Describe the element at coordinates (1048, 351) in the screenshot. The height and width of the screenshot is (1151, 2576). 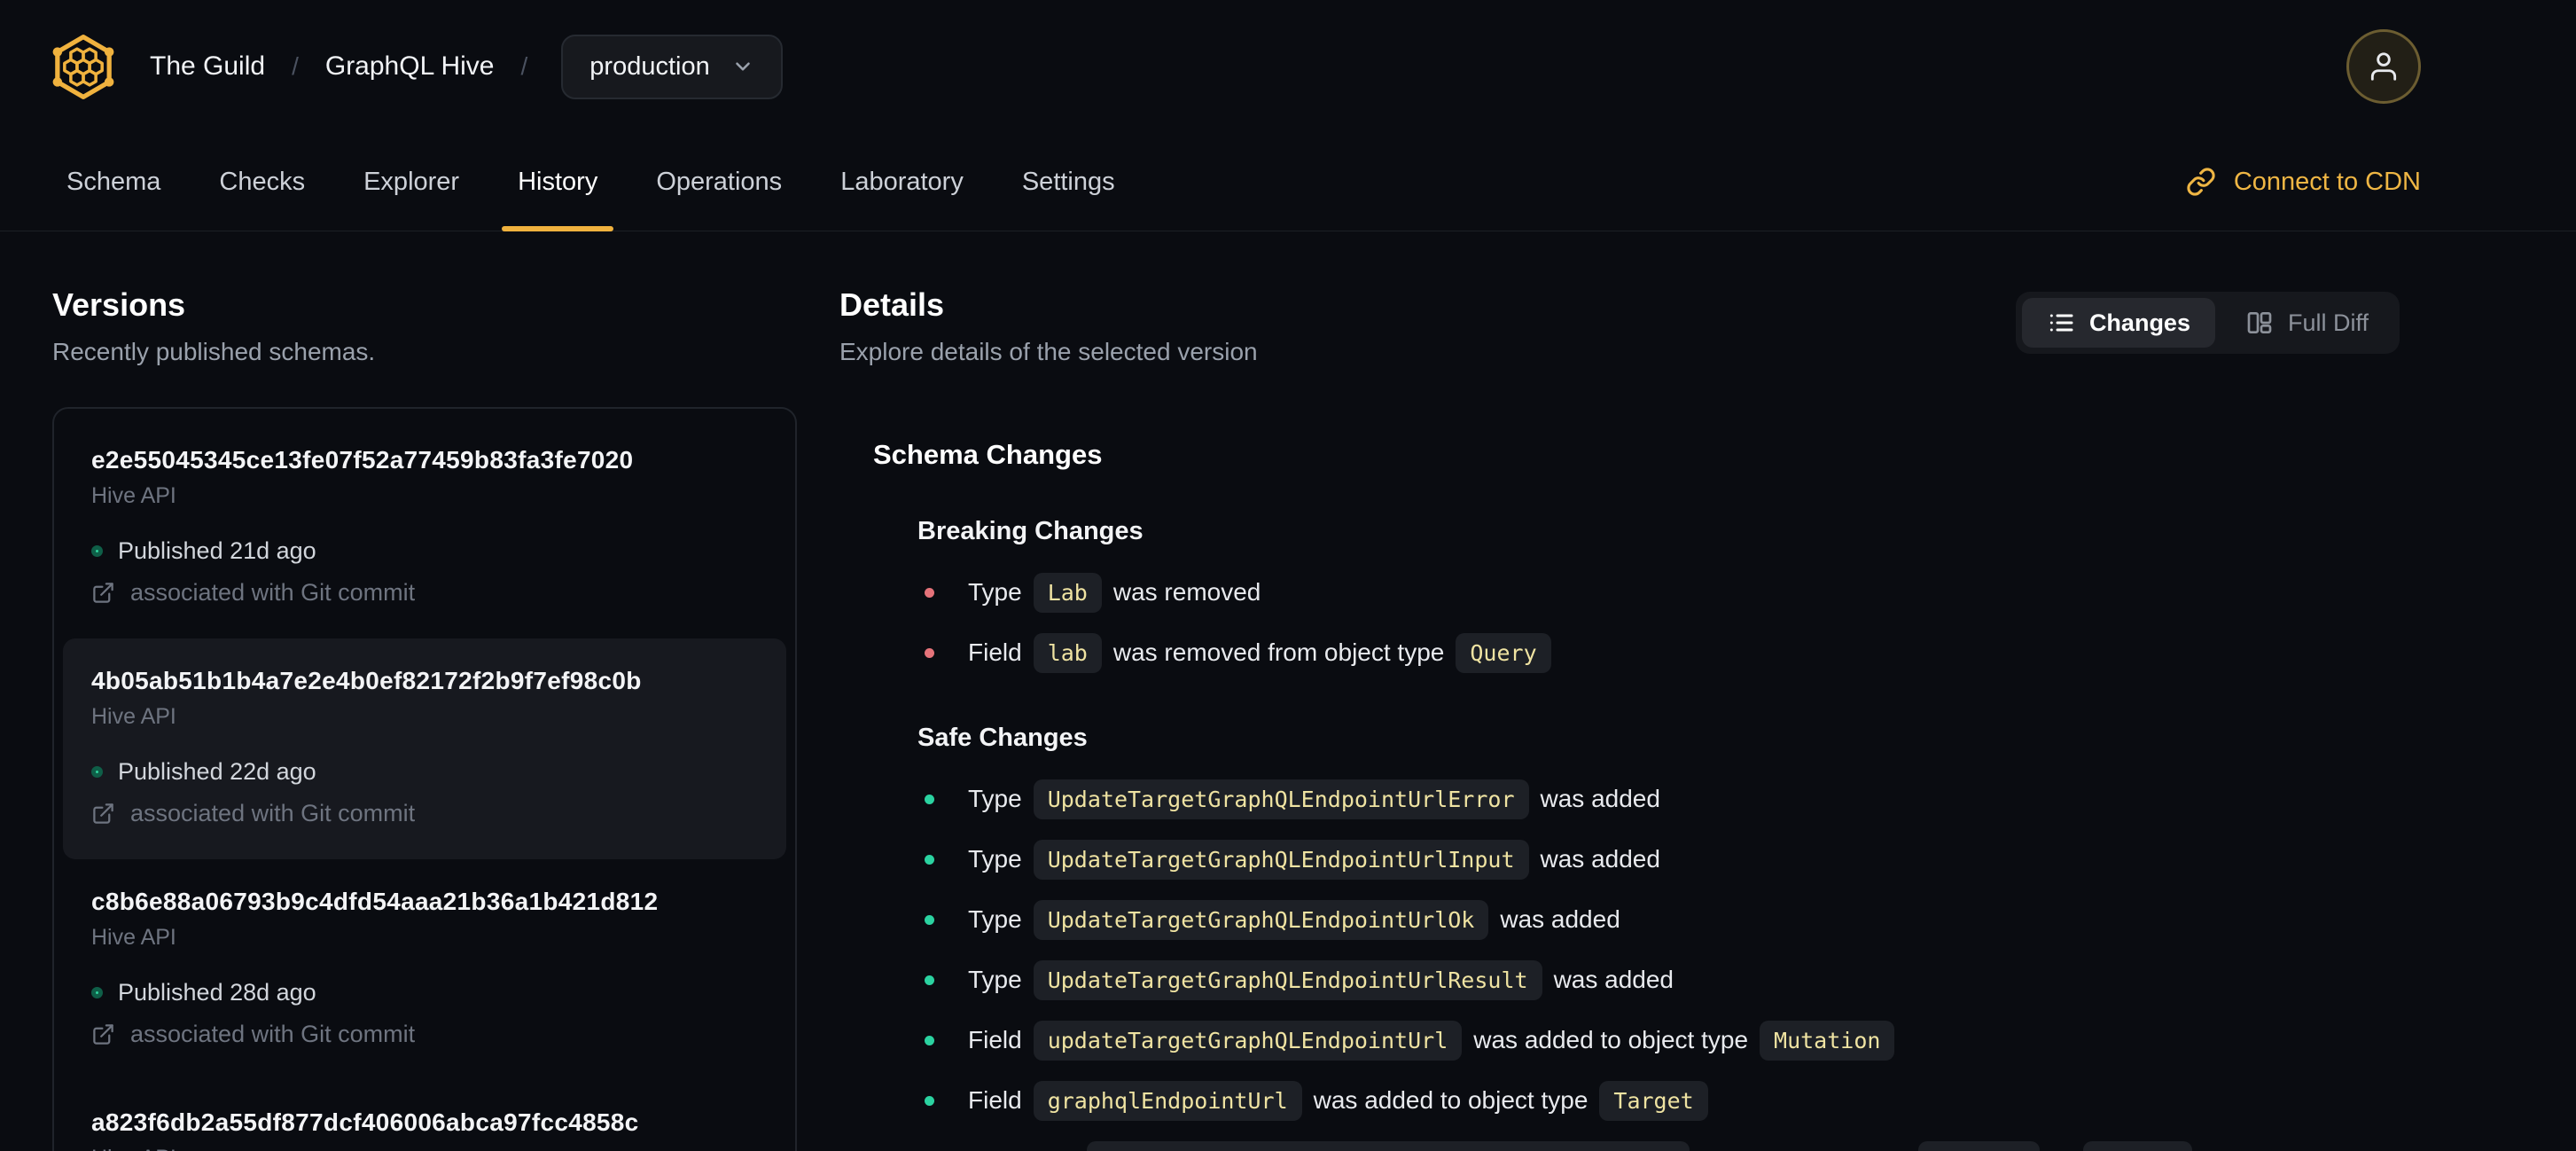
I see `details-subtitle: Explore details of the selected version` at that location.